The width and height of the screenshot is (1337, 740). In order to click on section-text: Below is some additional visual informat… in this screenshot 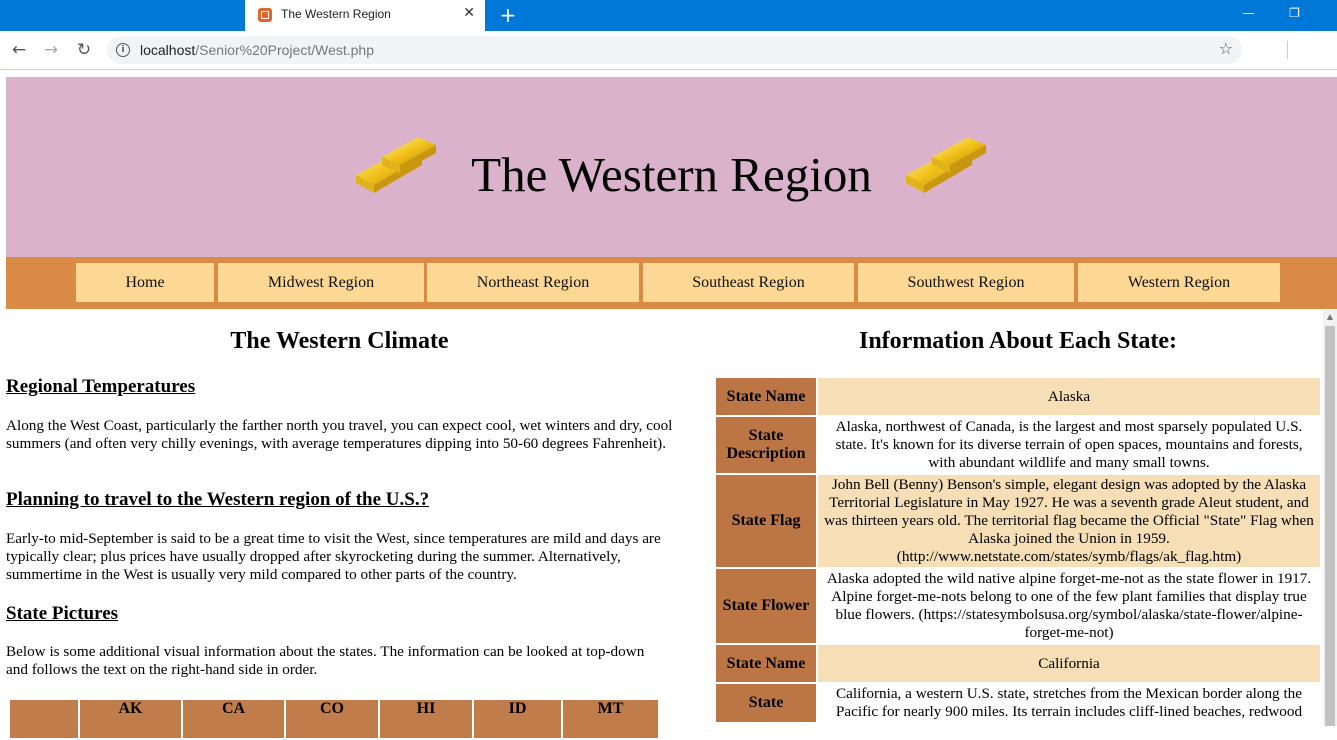, I will do `click(325, 660)`.